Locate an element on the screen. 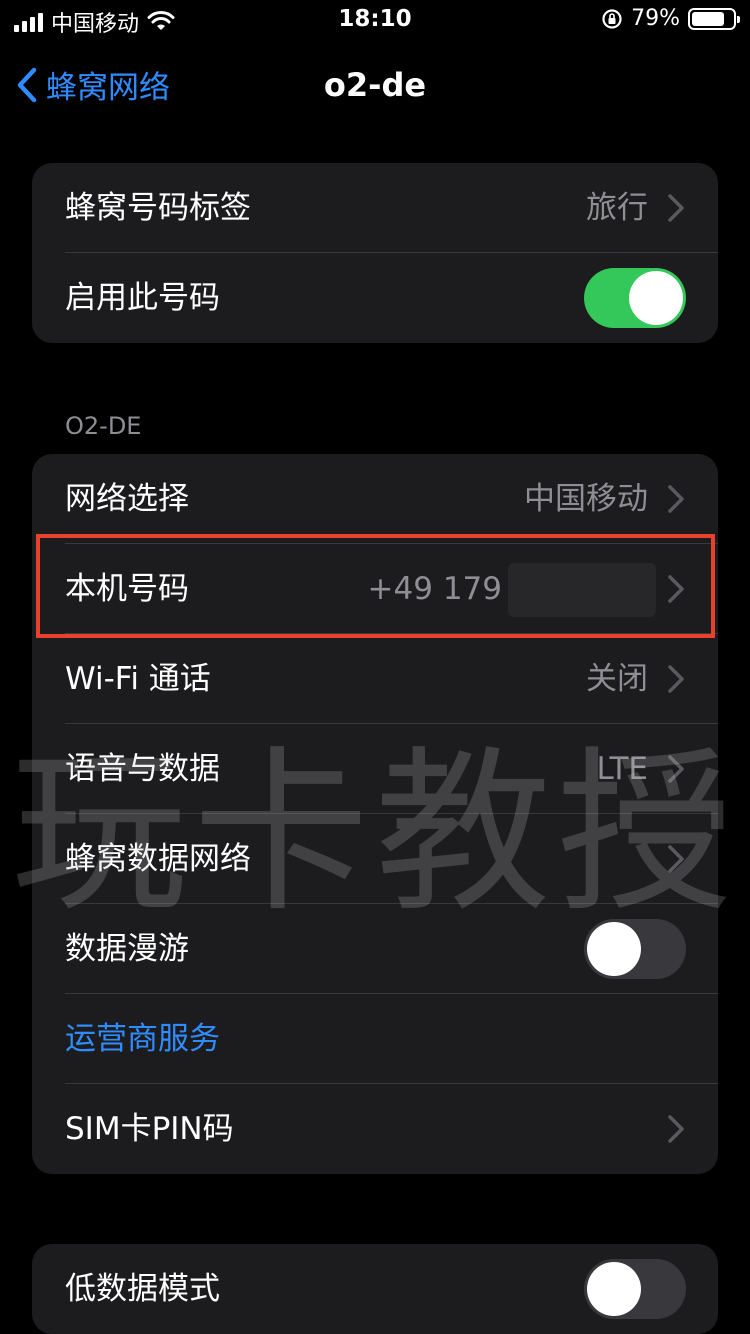 Image resolution: width=750 pixels, height=1334 pixels. network-selection-value: 中国移动 is located at coordinates (586, 499).